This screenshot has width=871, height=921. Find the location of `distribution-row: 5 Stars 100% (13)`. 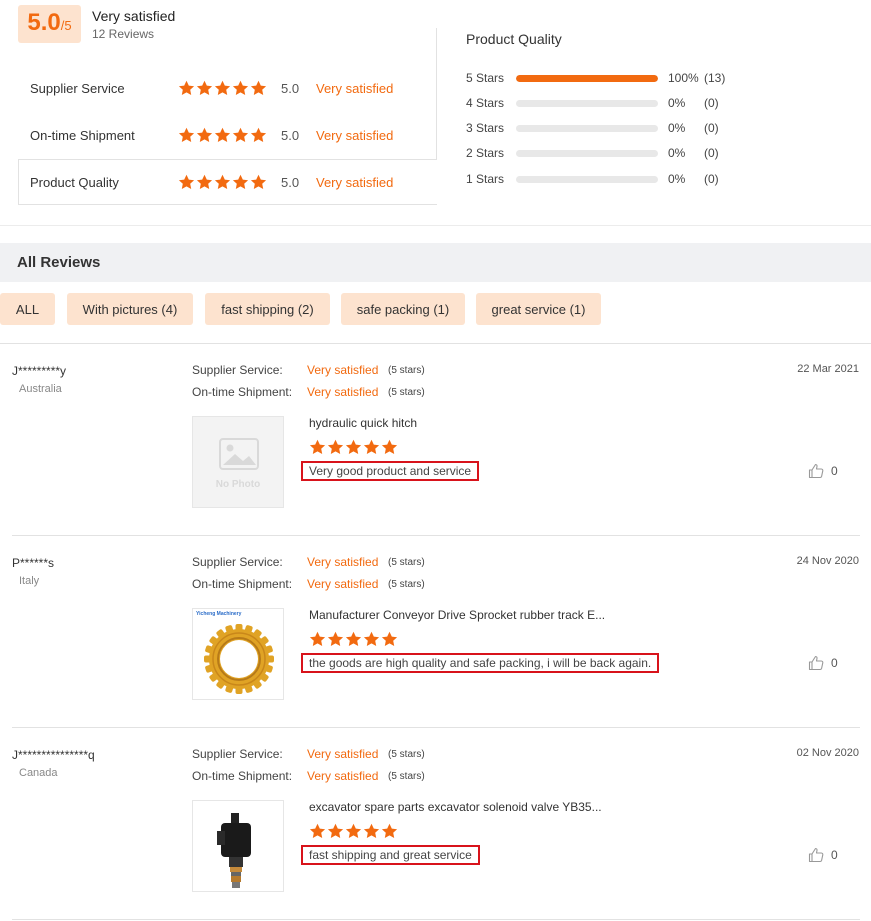

distribution-row: 5 Stars 100% (13) is located at coordinates (595, 78).